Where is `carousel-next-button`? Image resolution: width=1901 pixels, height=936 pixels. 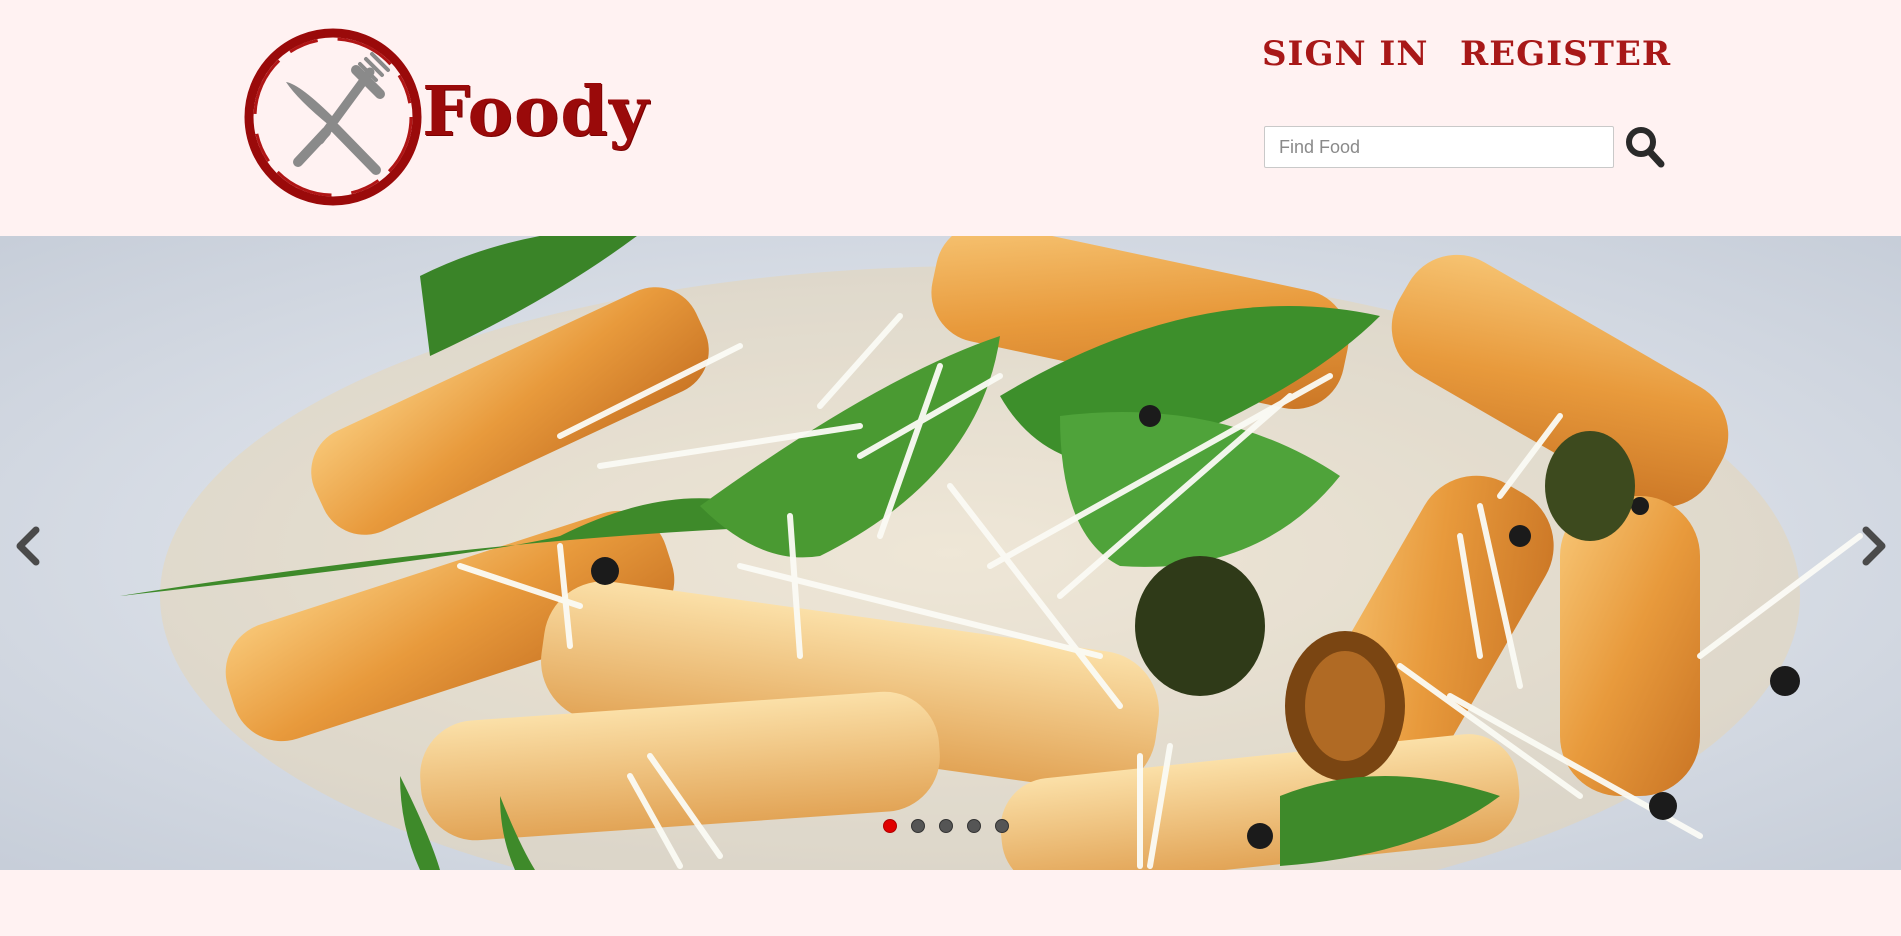 carousel-next-button is located at coordinates (1874, 546).